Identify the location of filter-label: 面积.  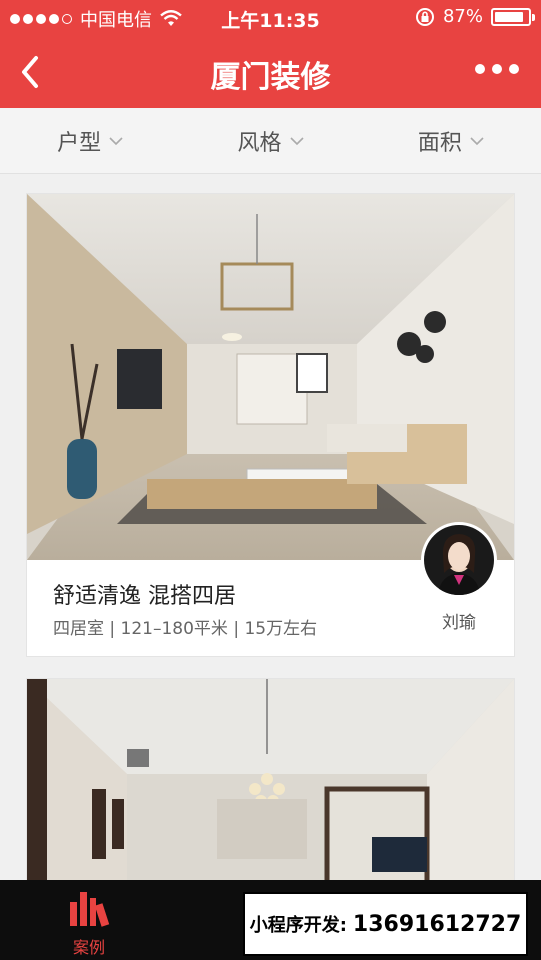
(439, 143).